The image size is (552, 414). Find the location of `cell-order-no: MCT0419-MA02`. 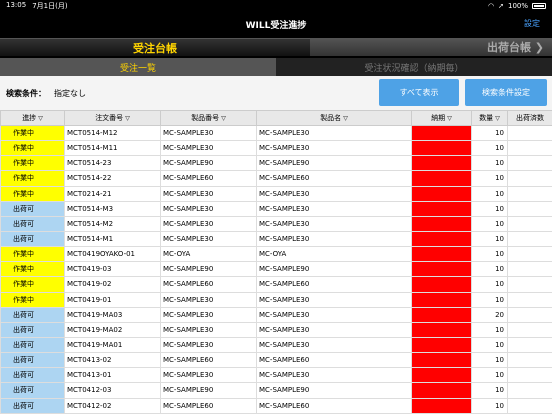

cell-order-no: MCT0419-MA02 is located at coordinates (112, 329).